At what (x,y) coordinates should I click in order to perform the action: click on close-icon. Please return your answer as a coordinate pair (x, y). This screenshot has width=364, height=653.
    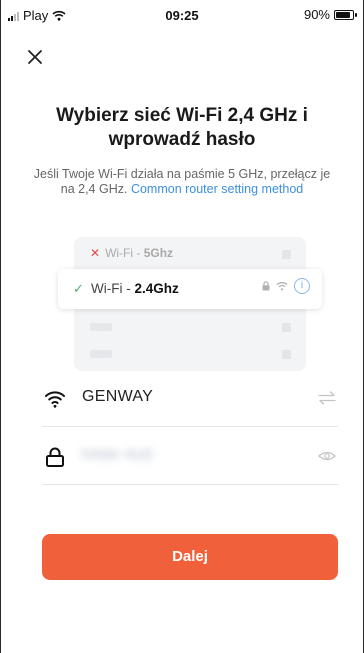
    Looking at the image, I should click on (35, 57).